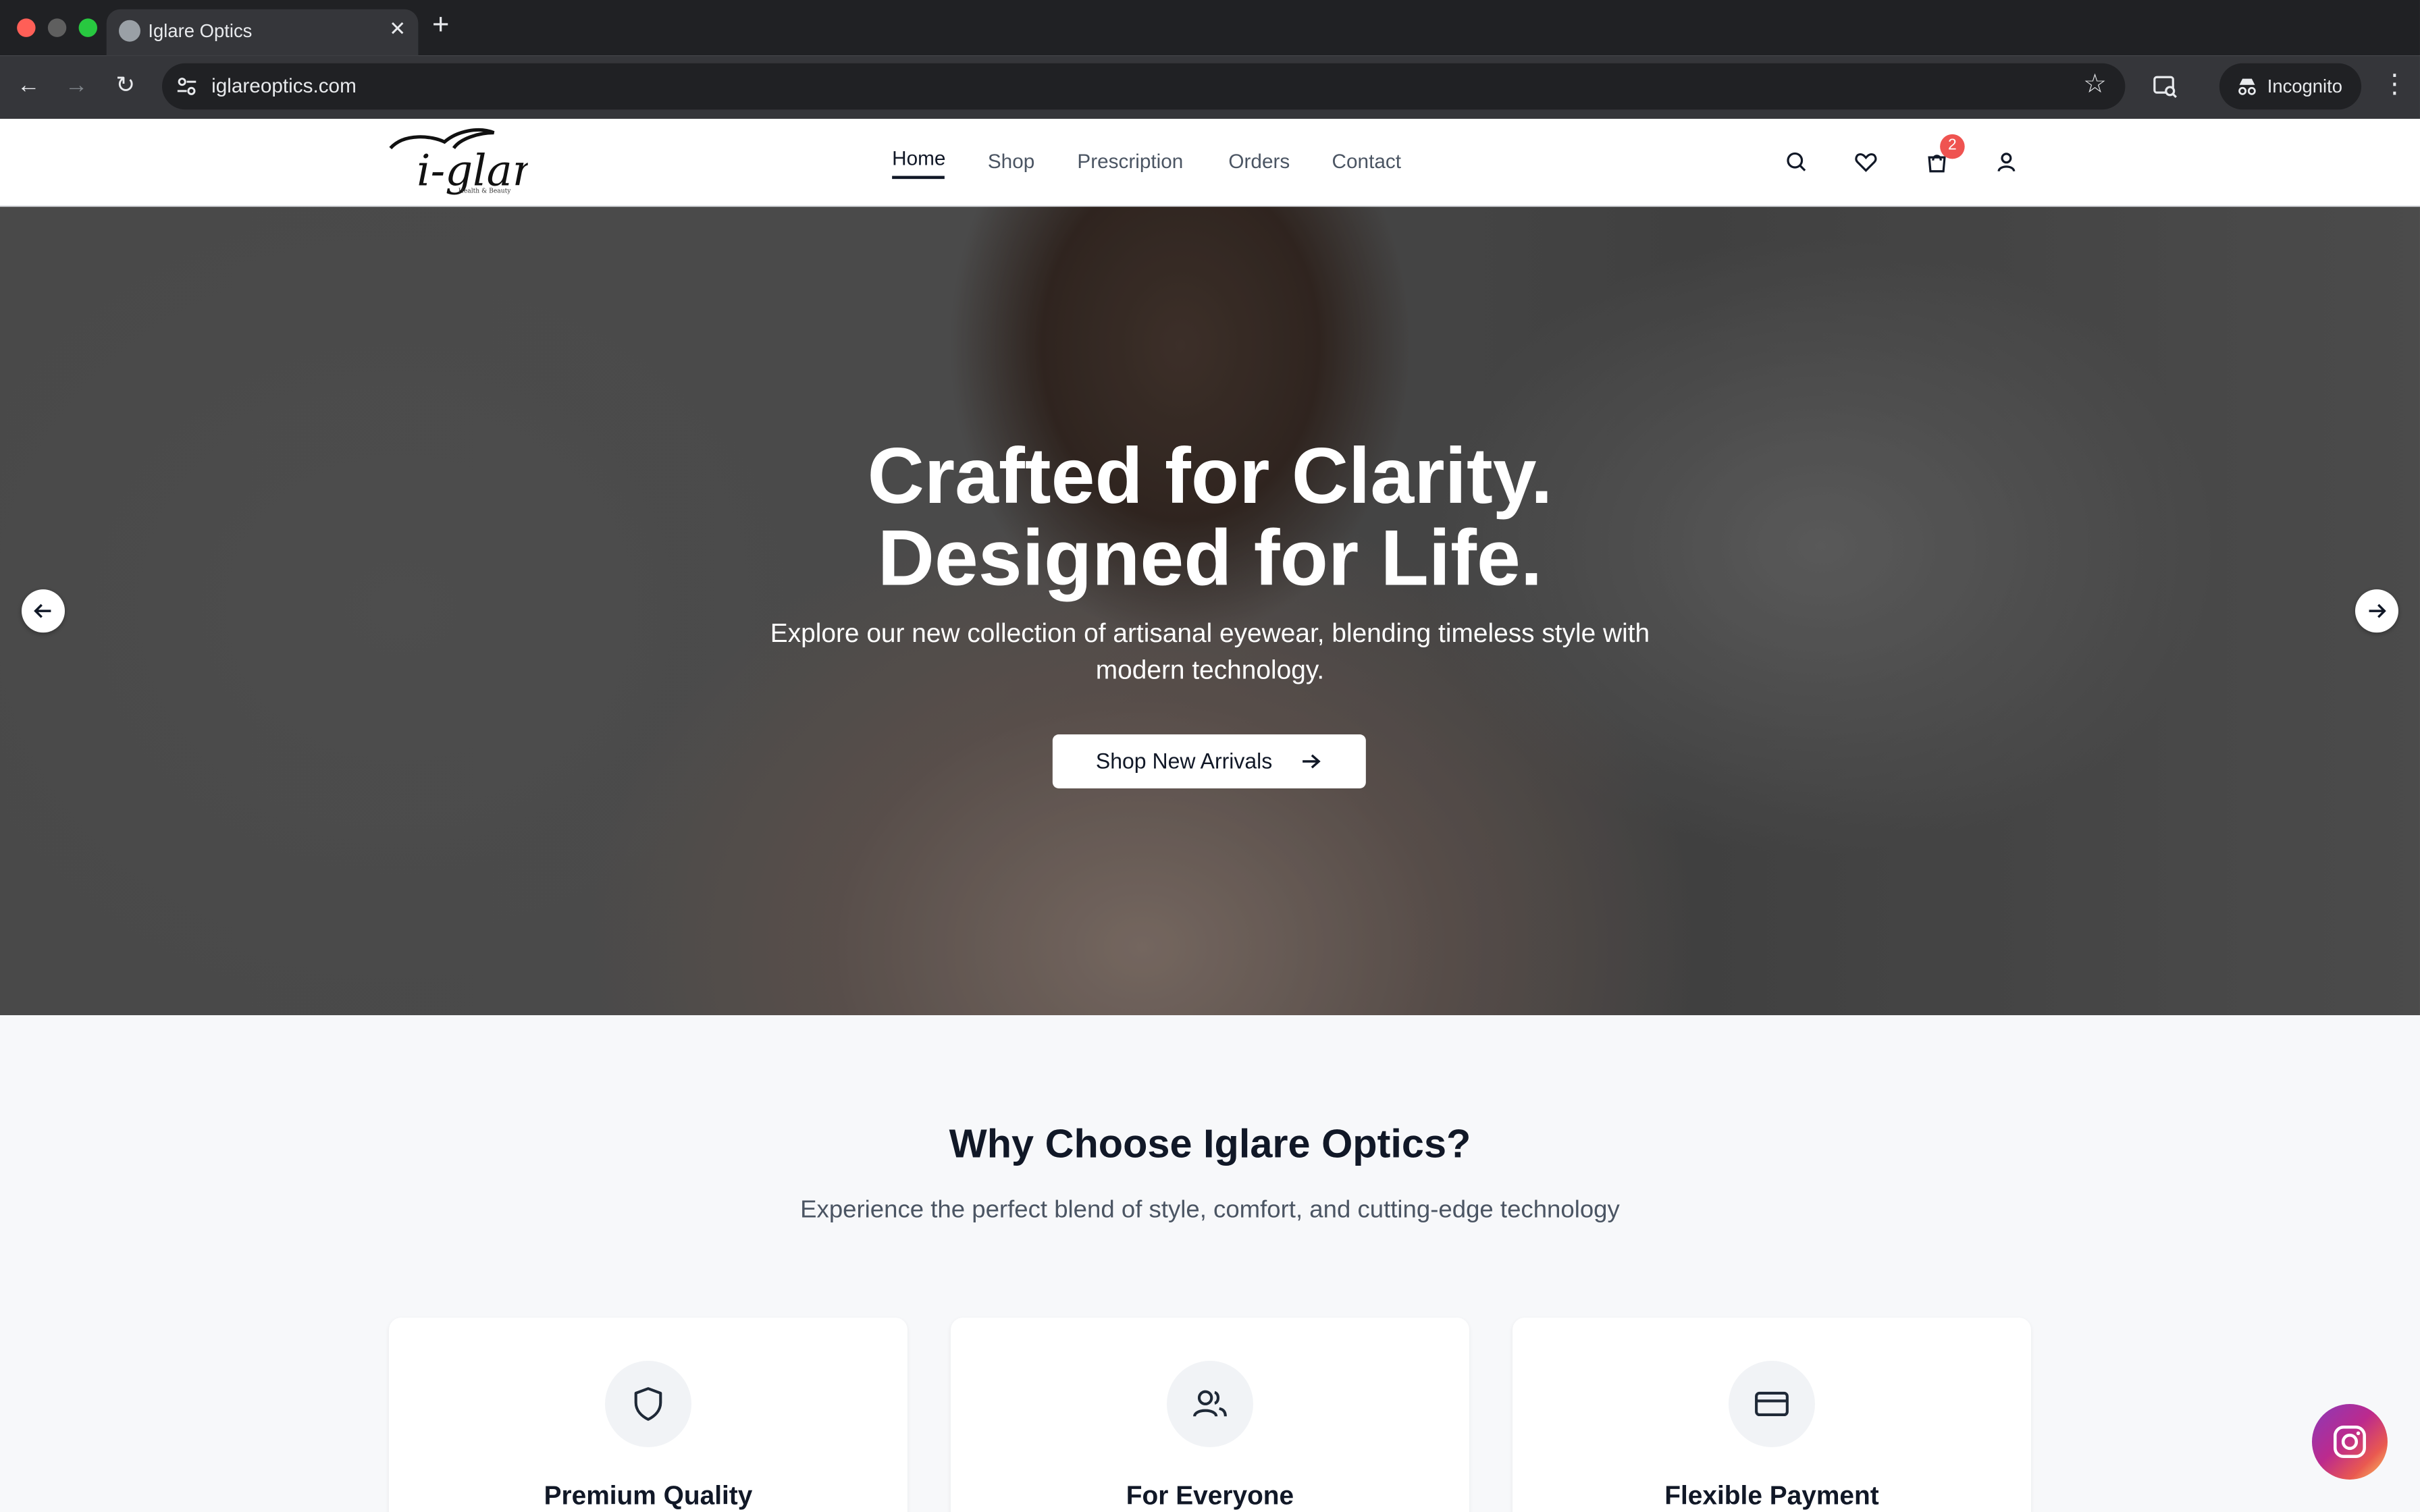 The height and width of the screenshot is (1512, 2420). I want to click on arrow-left-icon, so click(42, 610).